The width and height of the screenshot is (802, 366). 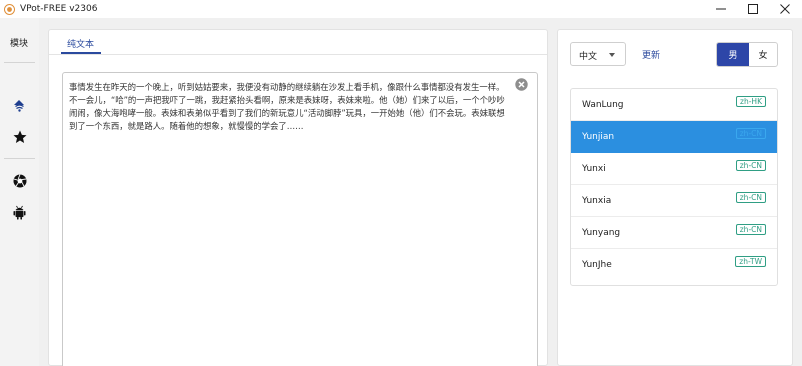 I want to click on language-value: 中文, so click(x=588, y=57).